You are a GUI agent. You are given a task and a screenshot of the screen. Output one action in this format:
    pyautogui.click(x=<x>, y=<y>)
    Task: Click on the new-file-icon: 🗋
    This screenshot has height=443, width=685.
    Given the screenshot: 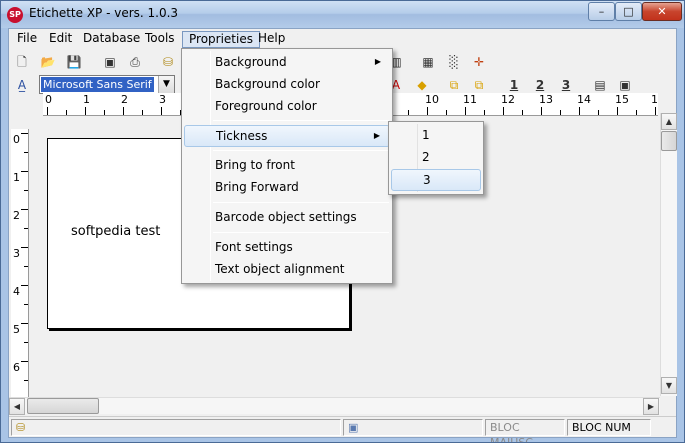 What is the action you would take?
    pyautogui.click(x=22, y=62)
    